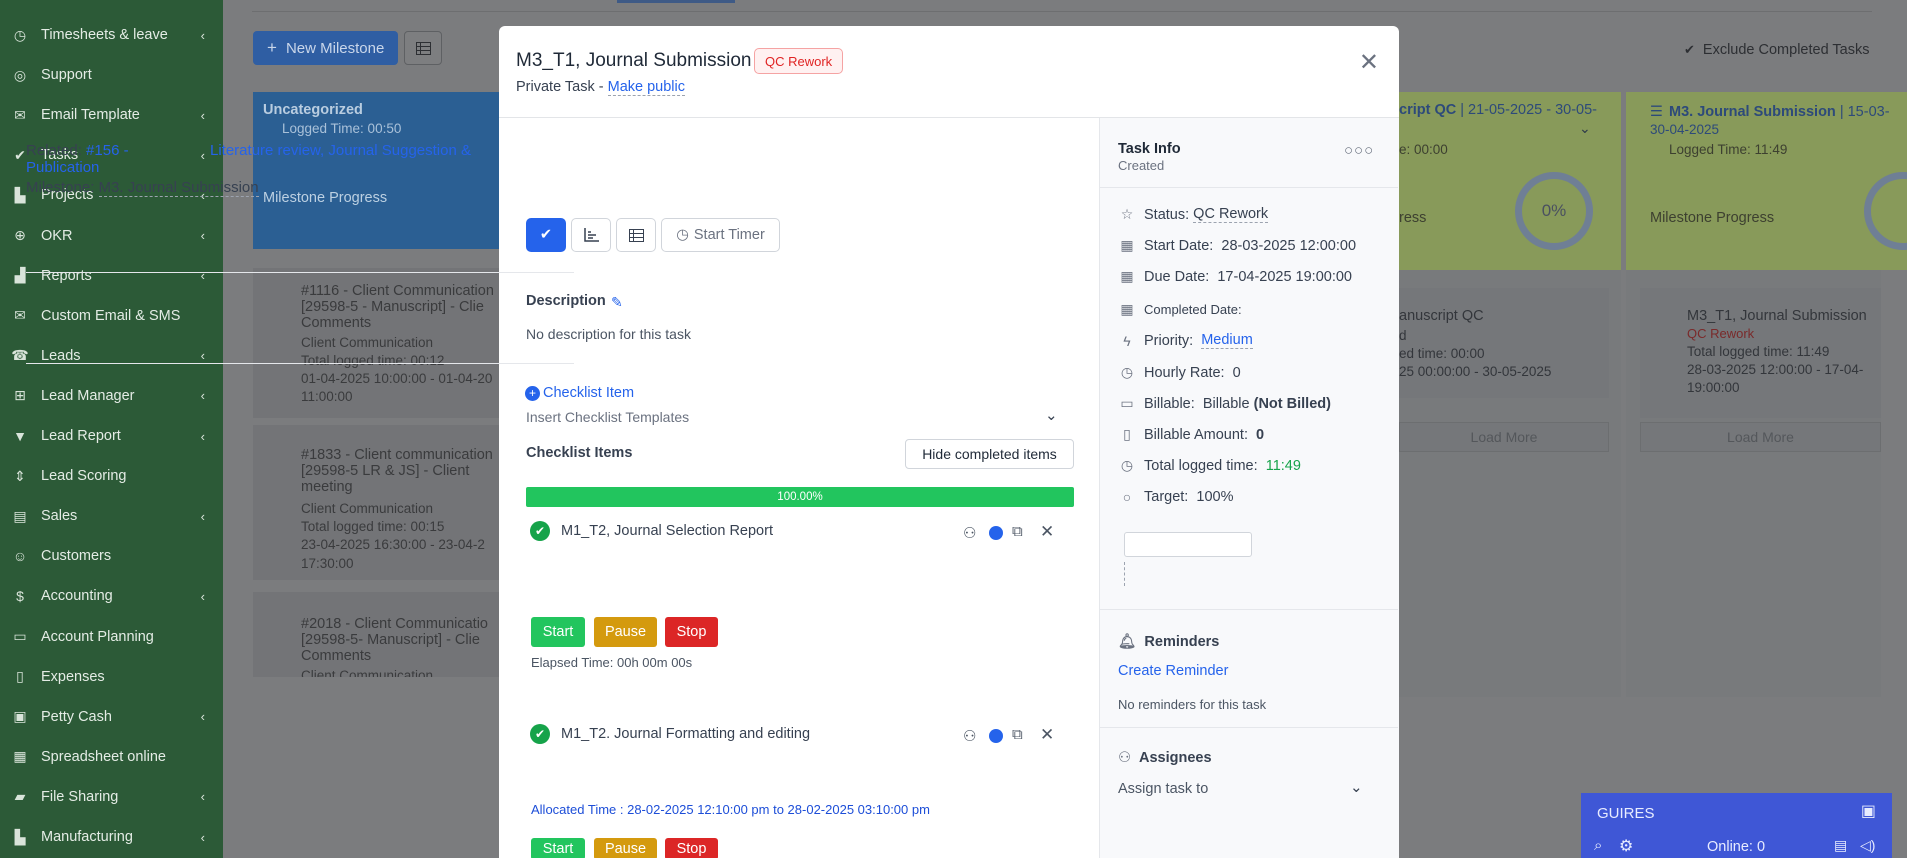 The width and height of the screenshot is (1907, 858). Describe the element at coordinates (111, 677) in the screenshot. I see `sidebar-item: ▯ Expenses` at that location.